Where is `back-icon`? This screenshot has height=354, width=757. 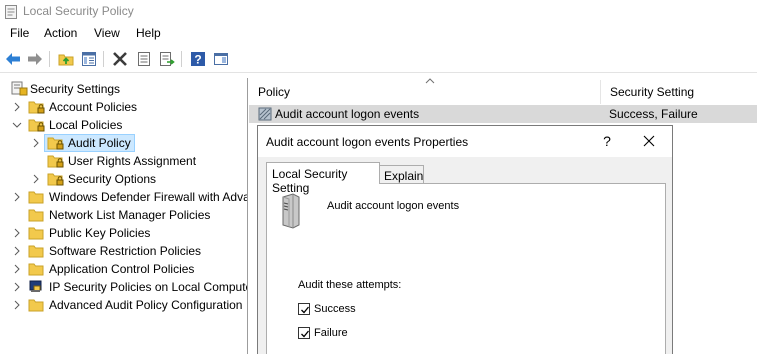 back-icon is located at coordinates (13, 59).